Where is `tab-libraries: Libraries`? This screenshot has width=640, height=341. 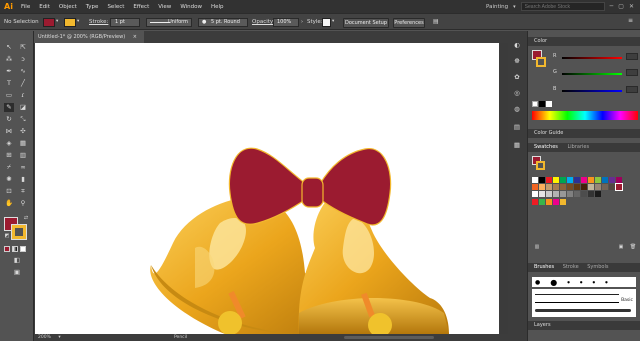
tab-libraries: Libraries is located at coordinates (578, 147).